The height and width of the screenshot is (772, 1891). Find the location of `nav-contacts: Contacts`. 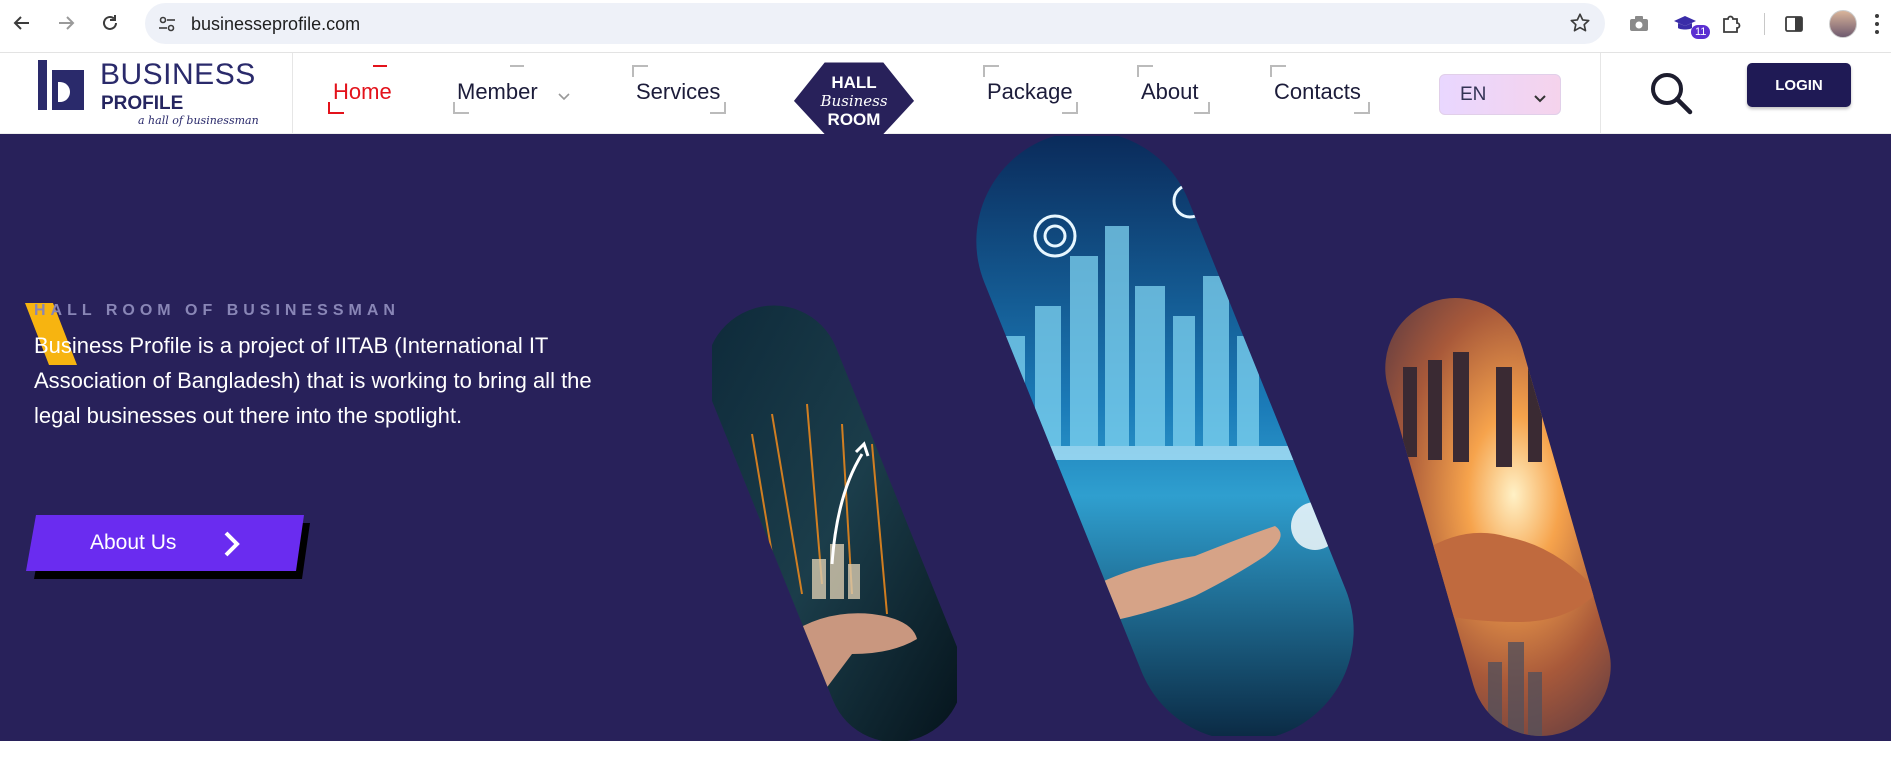

nav-contacts: Contacts is located at coordinates (1317, 92).